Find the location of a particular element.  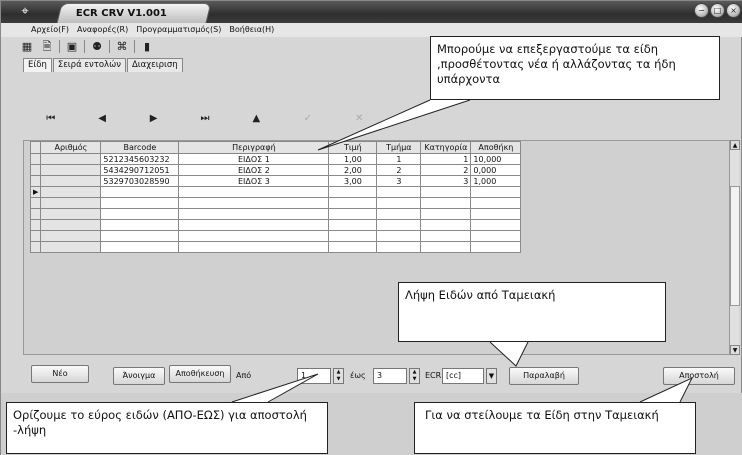

save-button: Αποθήκευση is located at coordinates (200, 374).